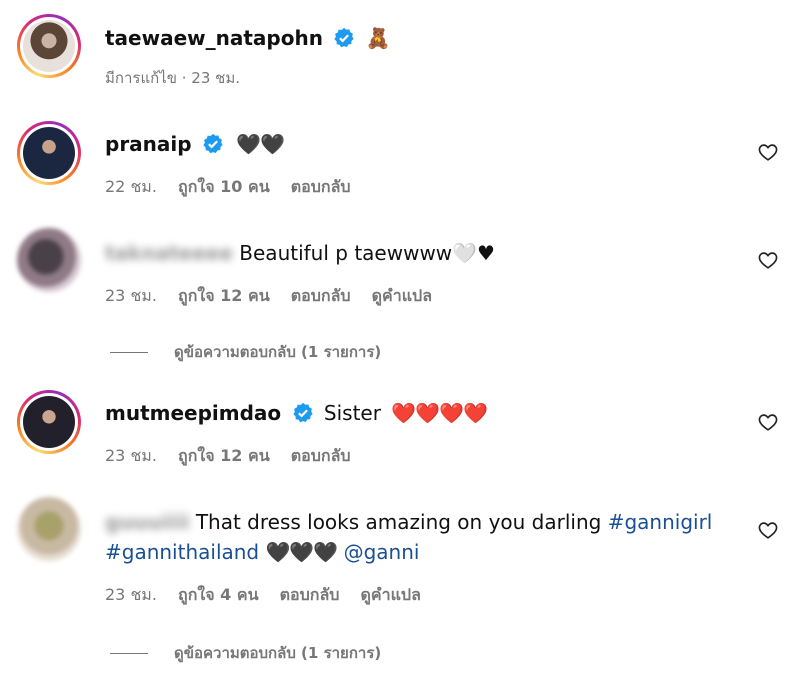  Describe the element at coordinates (182, 552) in the screenshot. I see `hashtag-link: #gannithailand` at that location.